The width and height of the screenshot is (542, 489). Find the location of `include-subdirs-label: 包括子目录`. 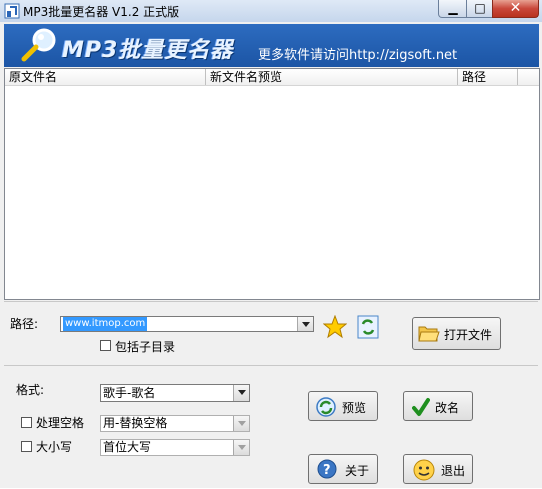

include-subdirs-label: 包括子目录 is located at coordinates (145, 347).